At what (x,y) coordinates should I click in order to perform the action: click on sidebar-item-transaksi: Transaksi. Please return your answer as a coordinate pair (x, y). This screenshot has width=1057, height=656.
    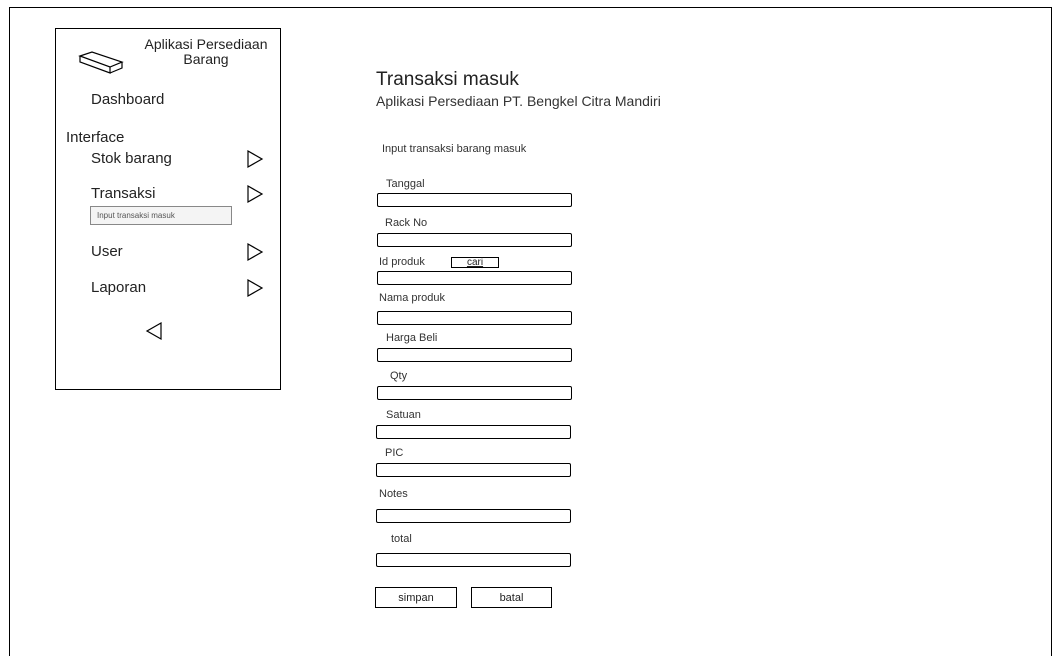
    Looking at the image, I should click on (123, 193).